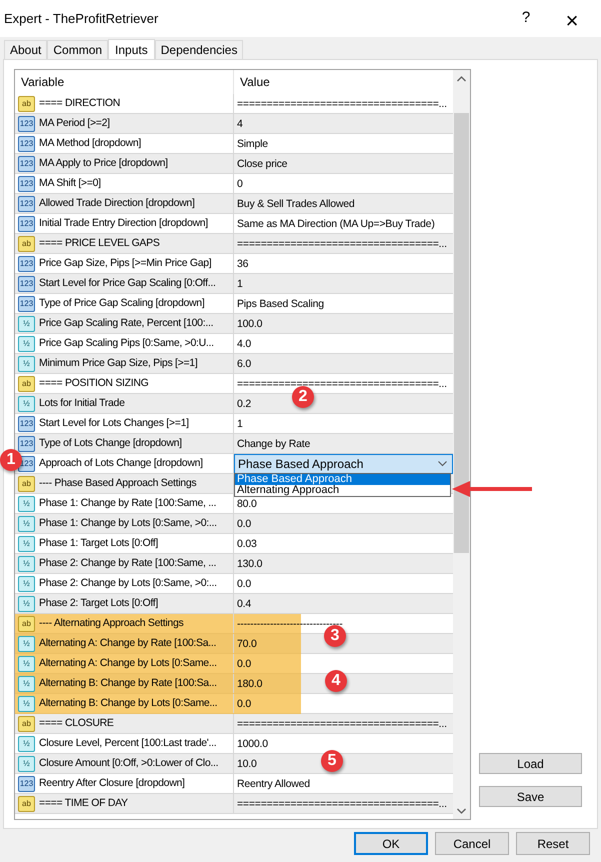 The image size is (601, 862). I want to click on value-text: 4.0, so click(243, 344).